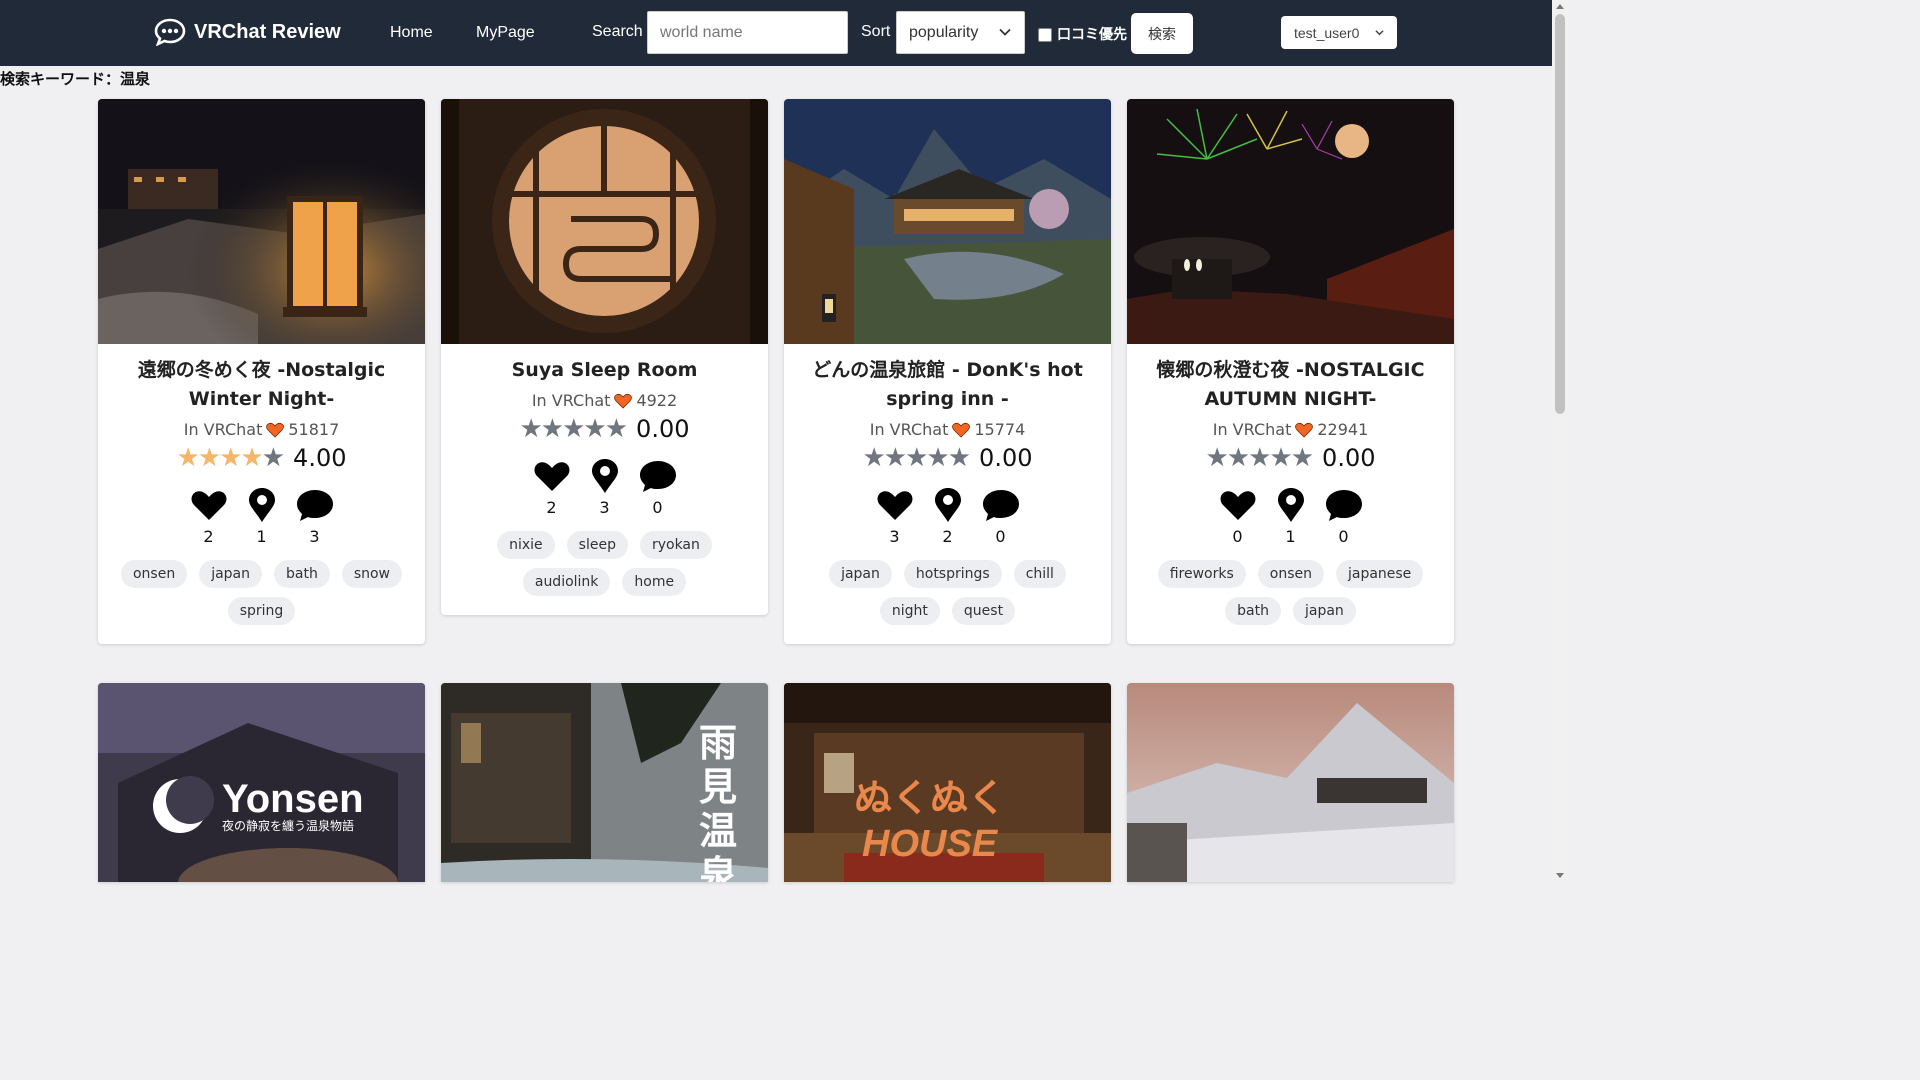 Image resolution: width=1920 pixels, height=1080 pixels. Describe the element at coordinates (1339, 32) in the screenshot. I see `user-menu-button: test_user0` at that location.